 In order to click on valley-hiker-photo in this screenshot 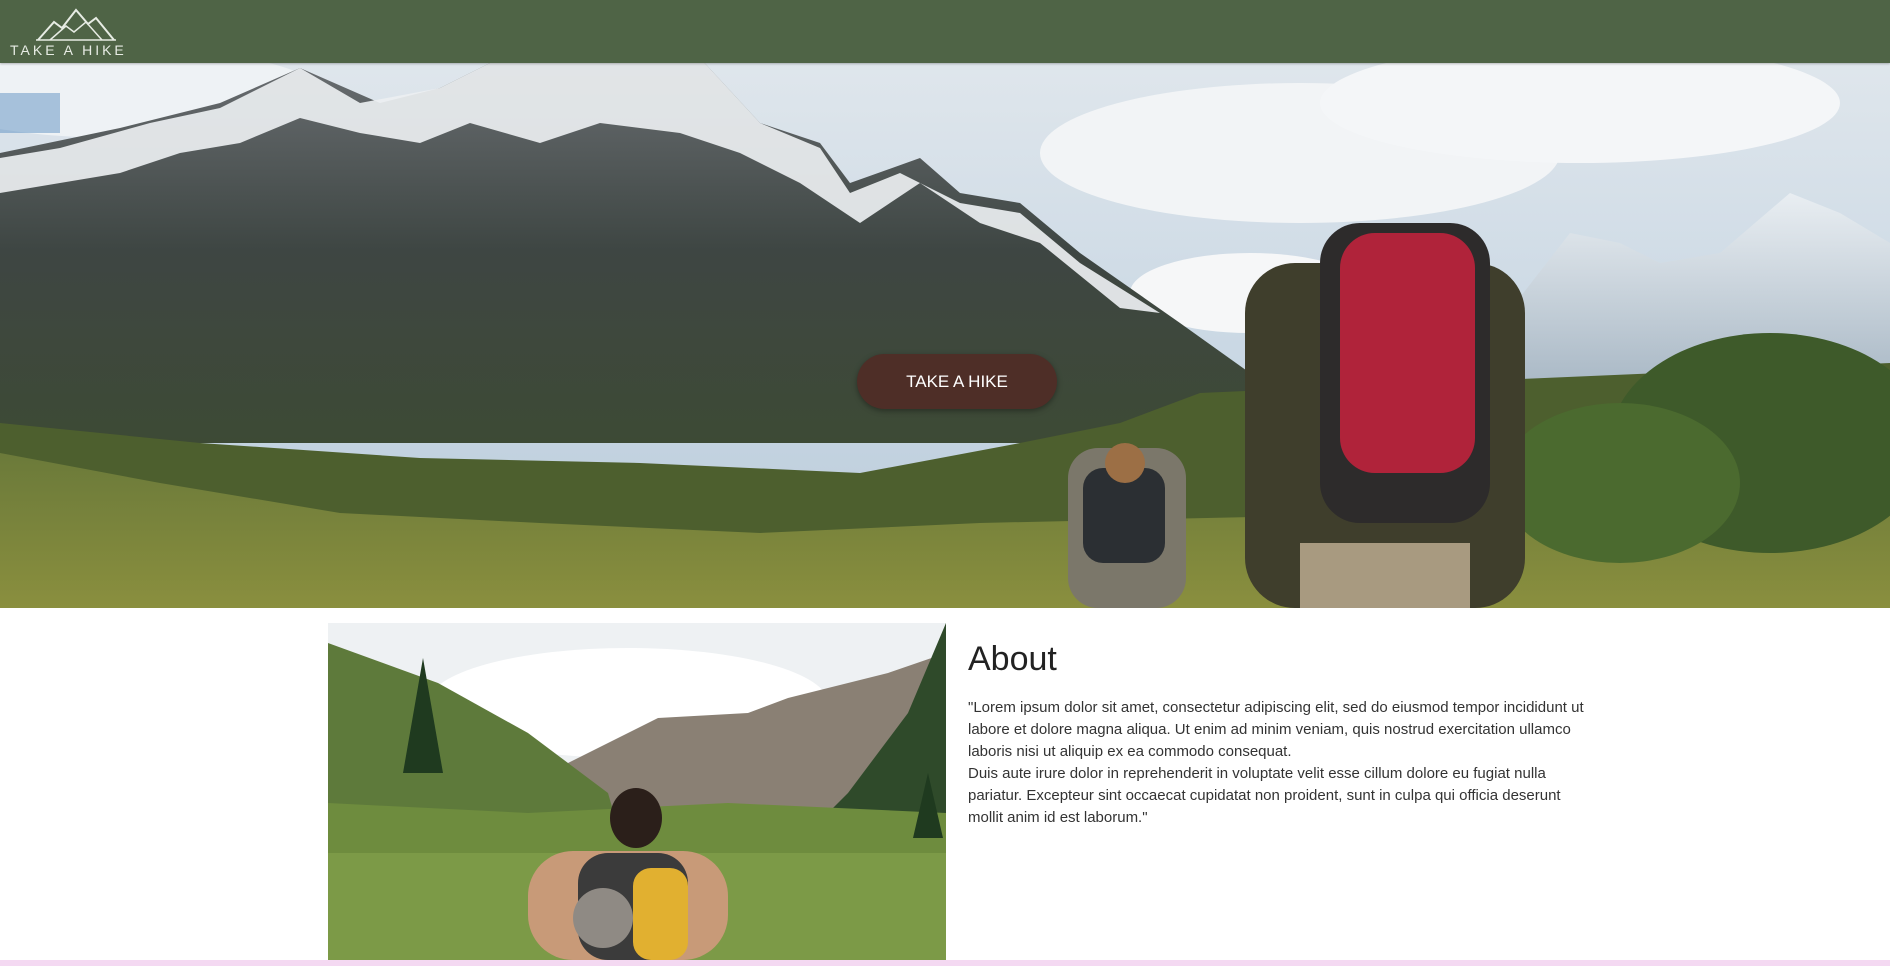, I will do `click(637, 791)`.